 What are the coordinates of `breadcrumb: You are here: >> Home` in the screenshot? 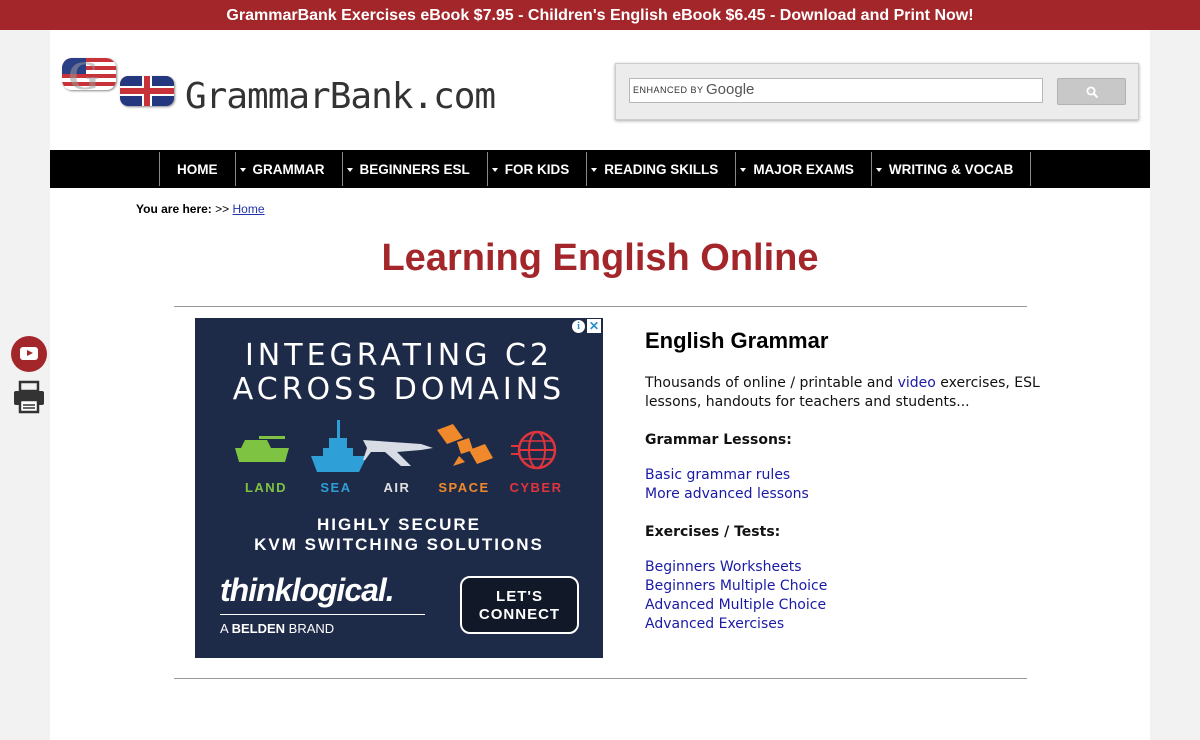 It's located at (200, 209).